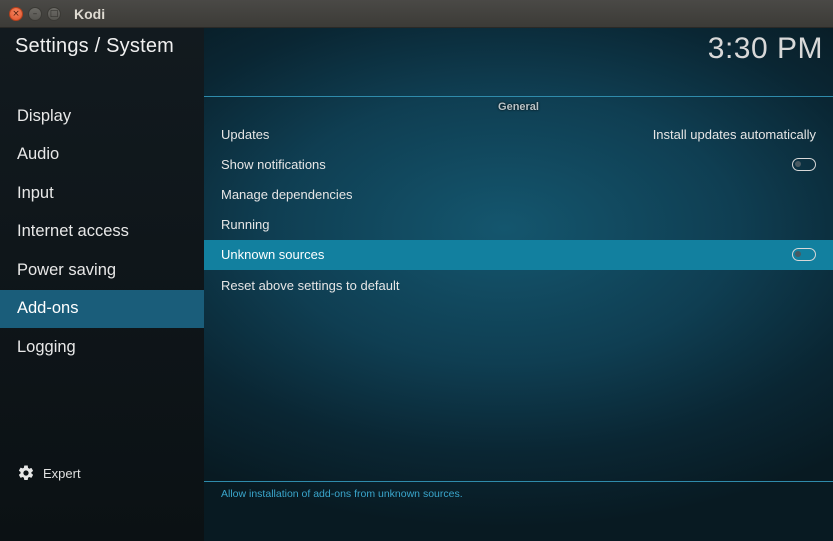 The height and width of the screenshot is (541, 833). What do you see at coordinates (518, 194) in the screenshot?
I see `setting-manage-dependencies: Manage dependencies` at bounding box center [518, 194].